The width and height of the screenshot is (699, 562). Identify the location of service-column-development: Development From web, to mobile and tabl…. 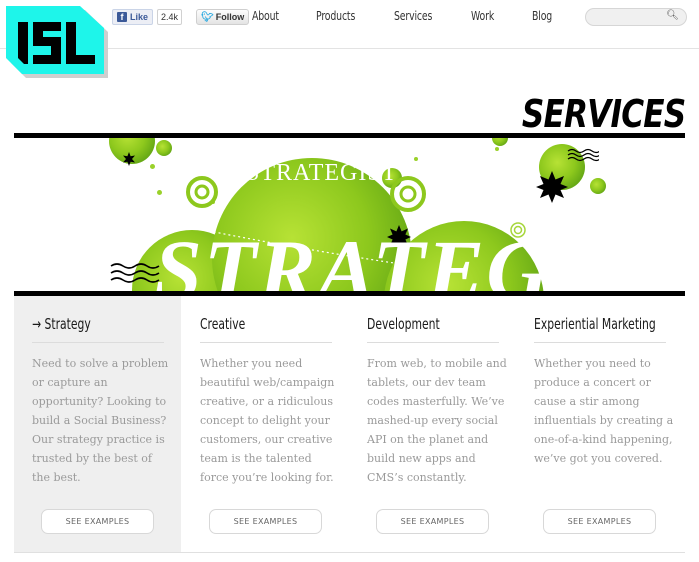
(432, 424).